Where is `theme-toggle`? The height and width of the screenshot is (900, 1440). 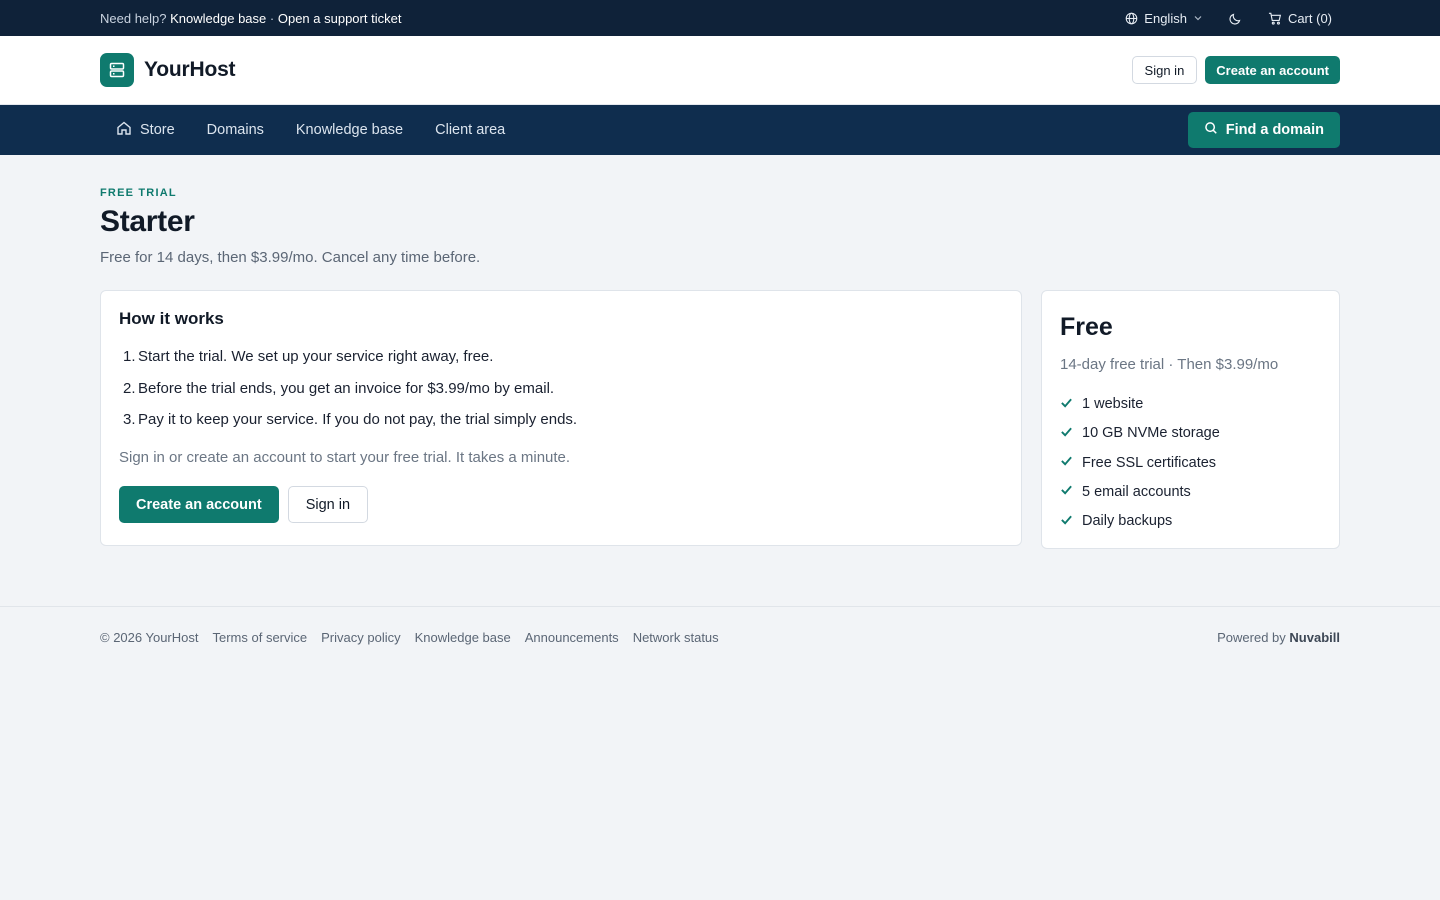 theme-toggle is located at coordinates (1235, 18).